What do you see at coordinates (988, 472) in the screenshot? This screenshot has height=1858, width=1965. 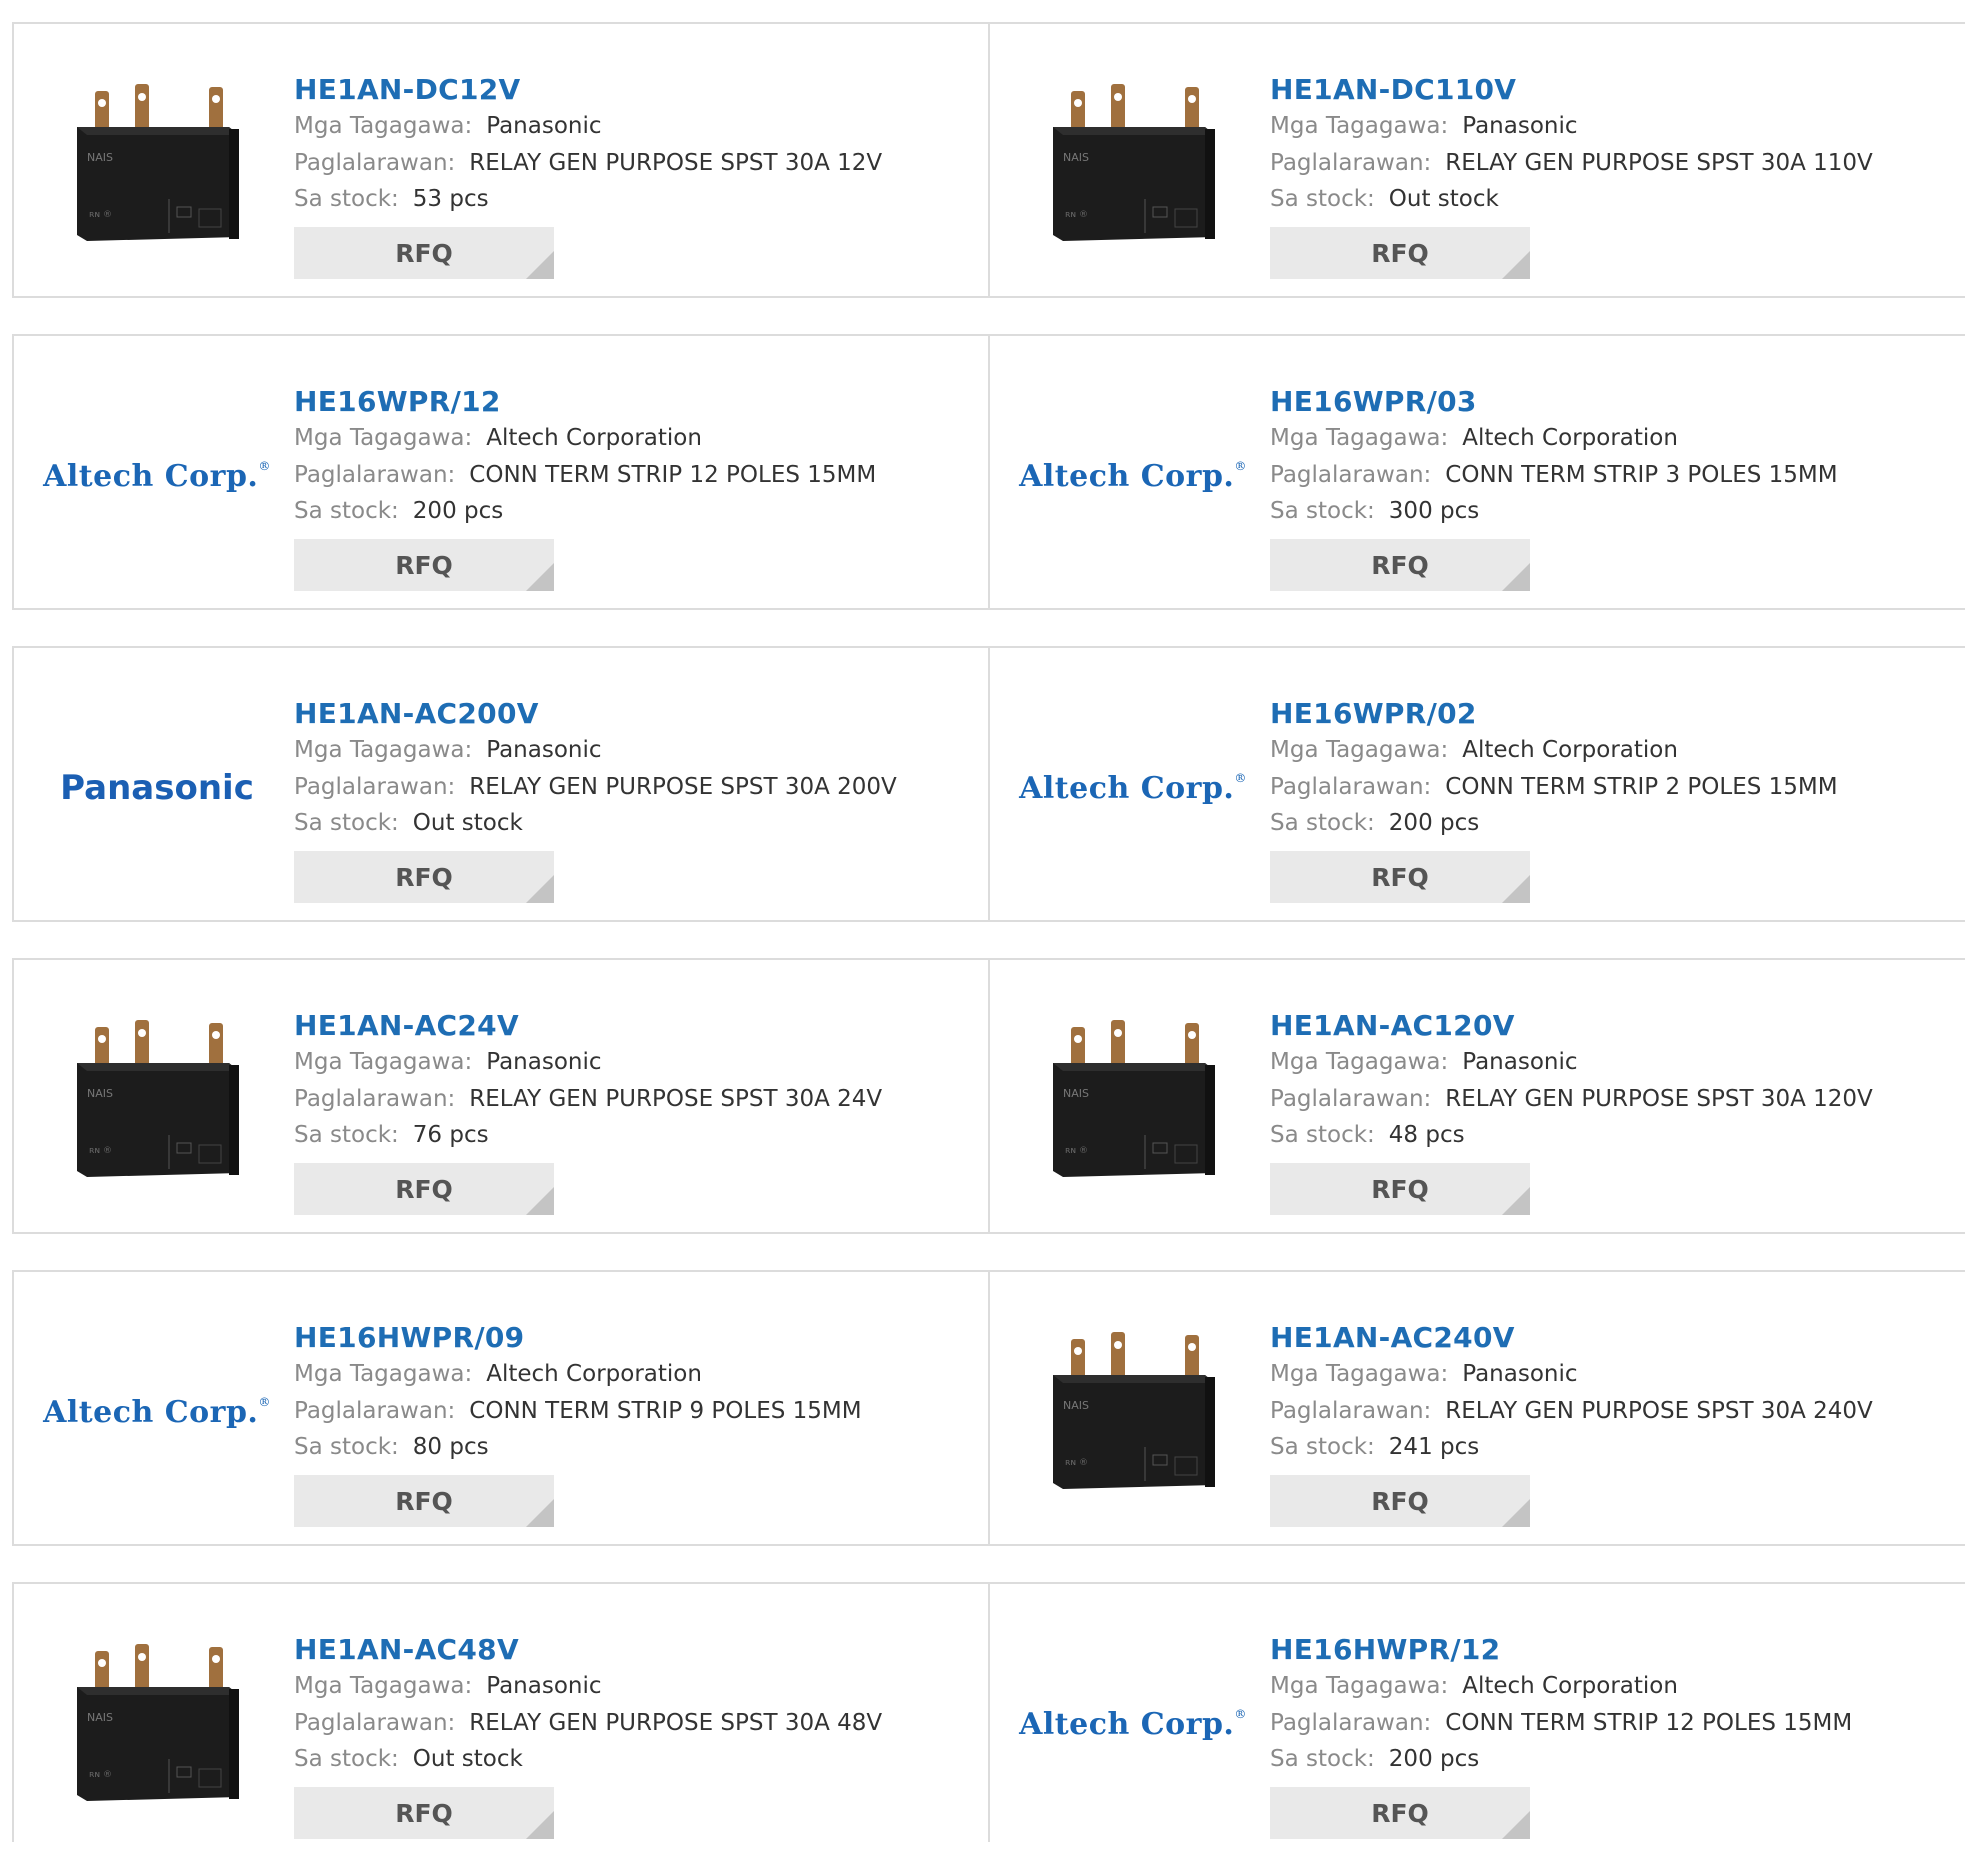 I see `product-row: Altech Corp.® HE16WPR/12 Mga Tagagawa` at bounding box center [988, 472].